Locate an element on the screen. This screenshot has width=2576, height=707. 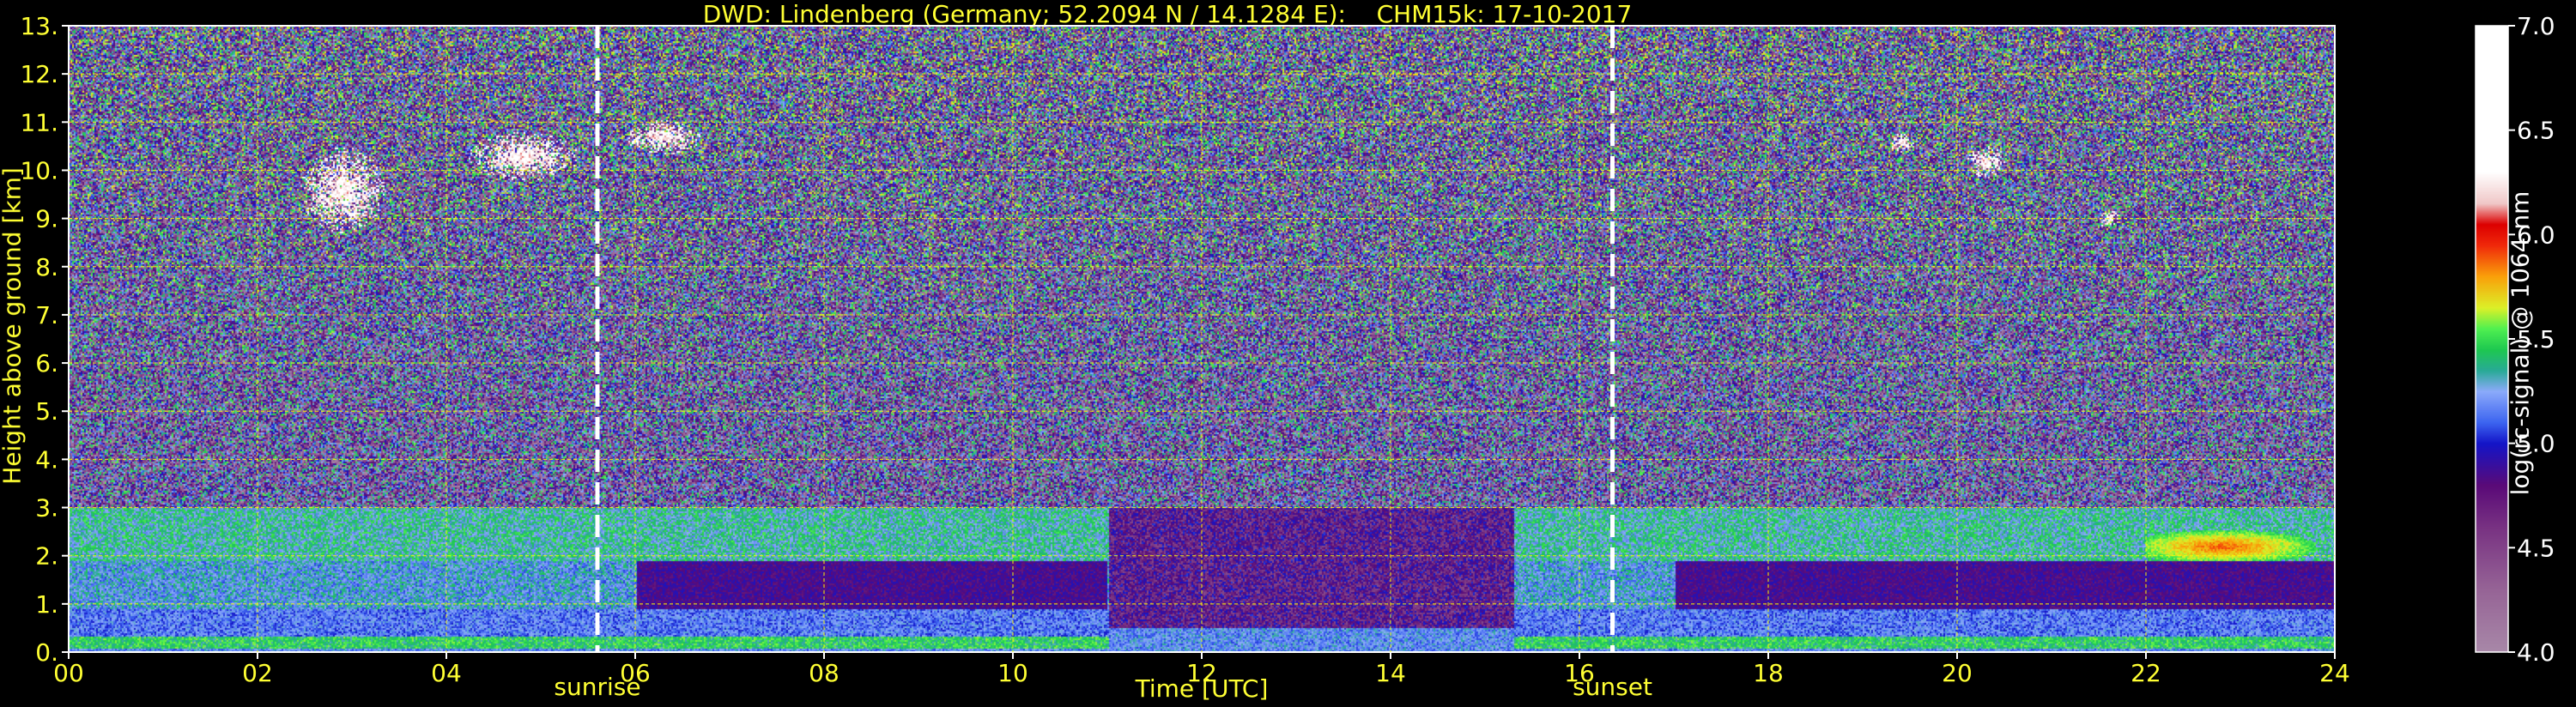
x-tick-label: 20 is located at coordinates (1957, 673).